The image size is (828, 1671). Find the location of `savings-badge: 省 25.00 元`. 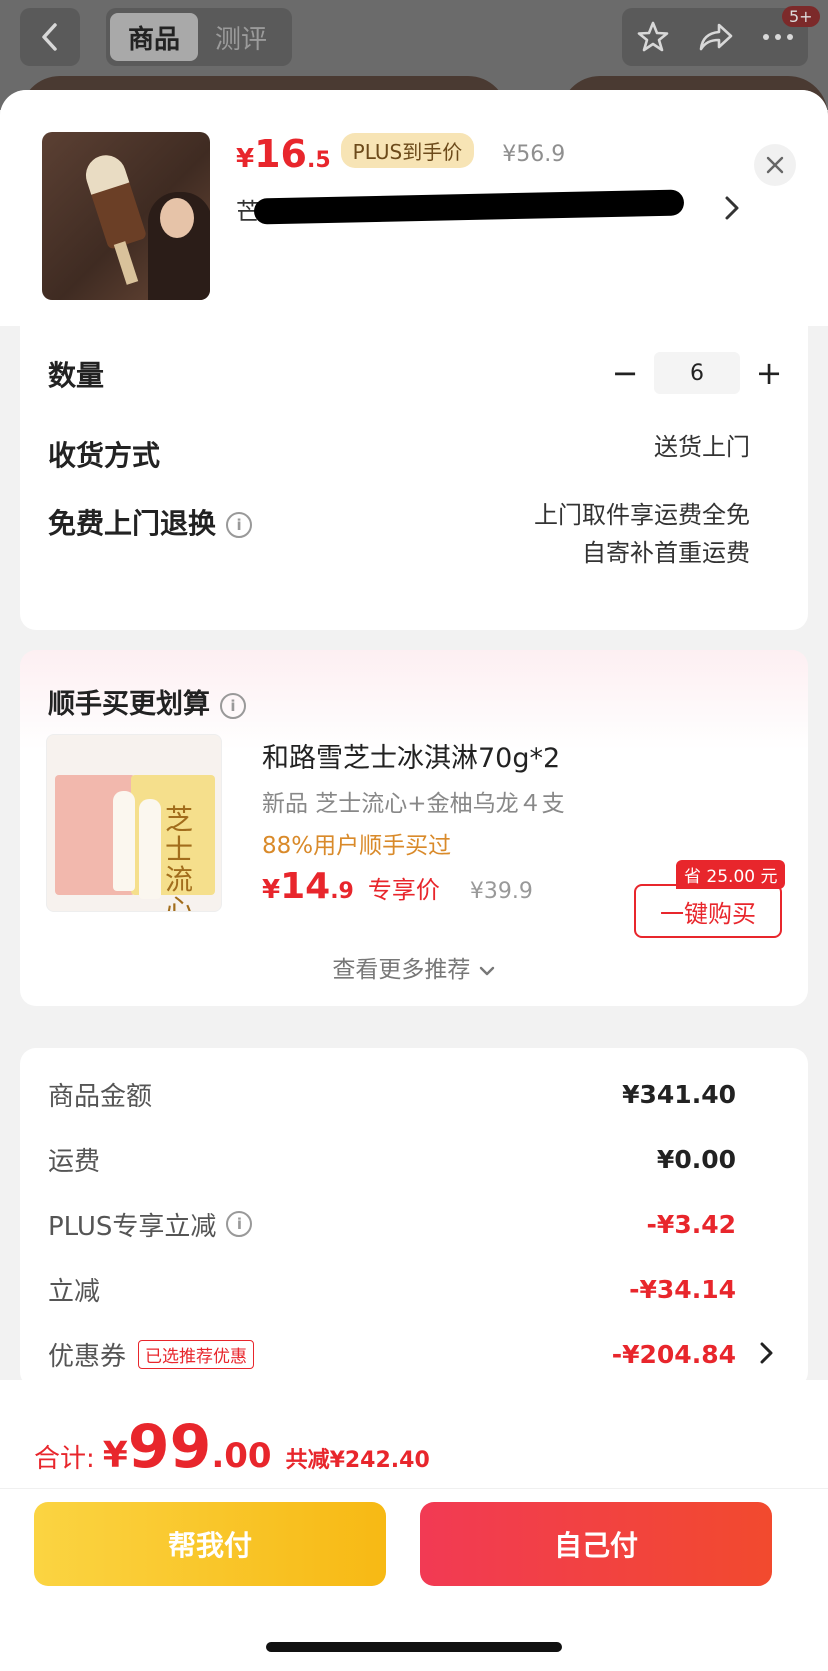

savings-badge: 省 25.00 元 is located at coordinates (731, 874).